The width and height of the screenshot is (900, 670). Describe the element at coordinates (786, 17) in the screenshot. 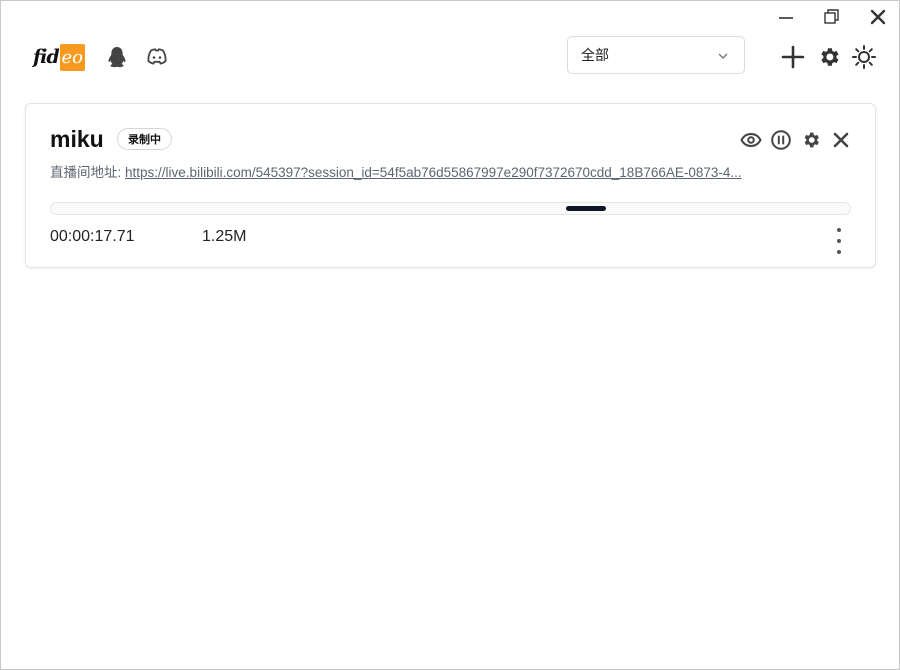

I see `minimize-icon` at that location.